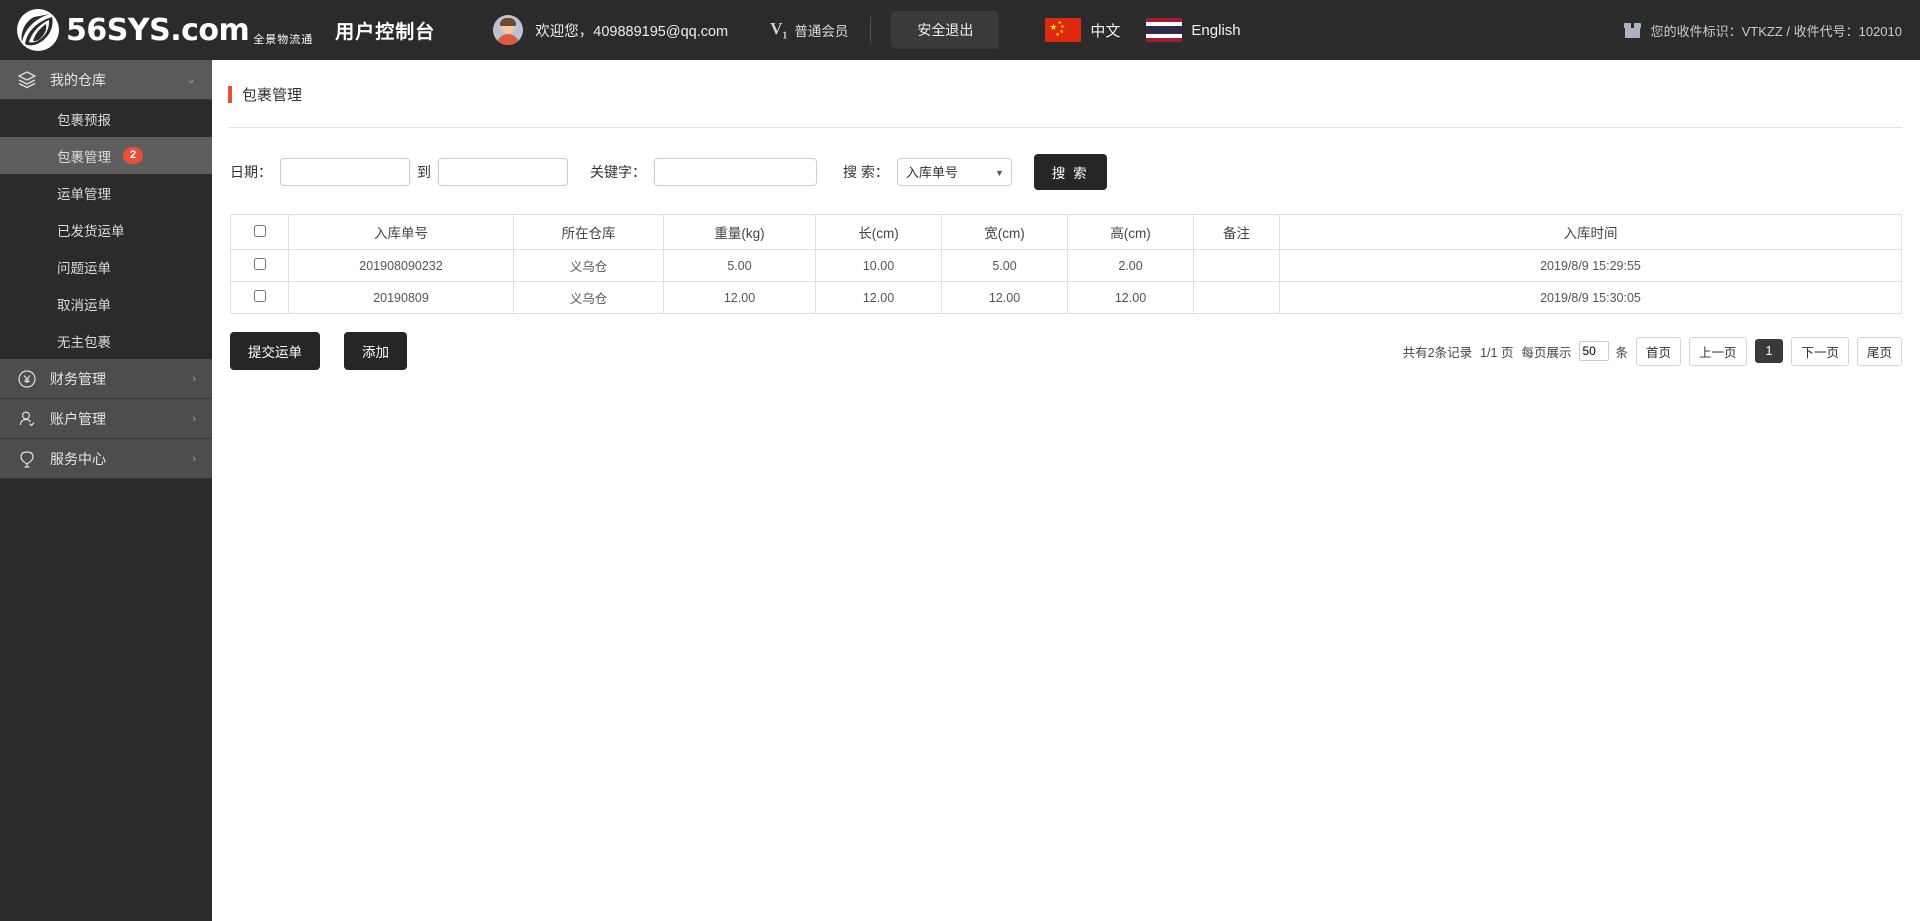 The image size is (1920, 921). What do you see at coordinates (1236, 232) in the screenshot?
I see `column-remark: 备注` at bounding box center [1236, 232].